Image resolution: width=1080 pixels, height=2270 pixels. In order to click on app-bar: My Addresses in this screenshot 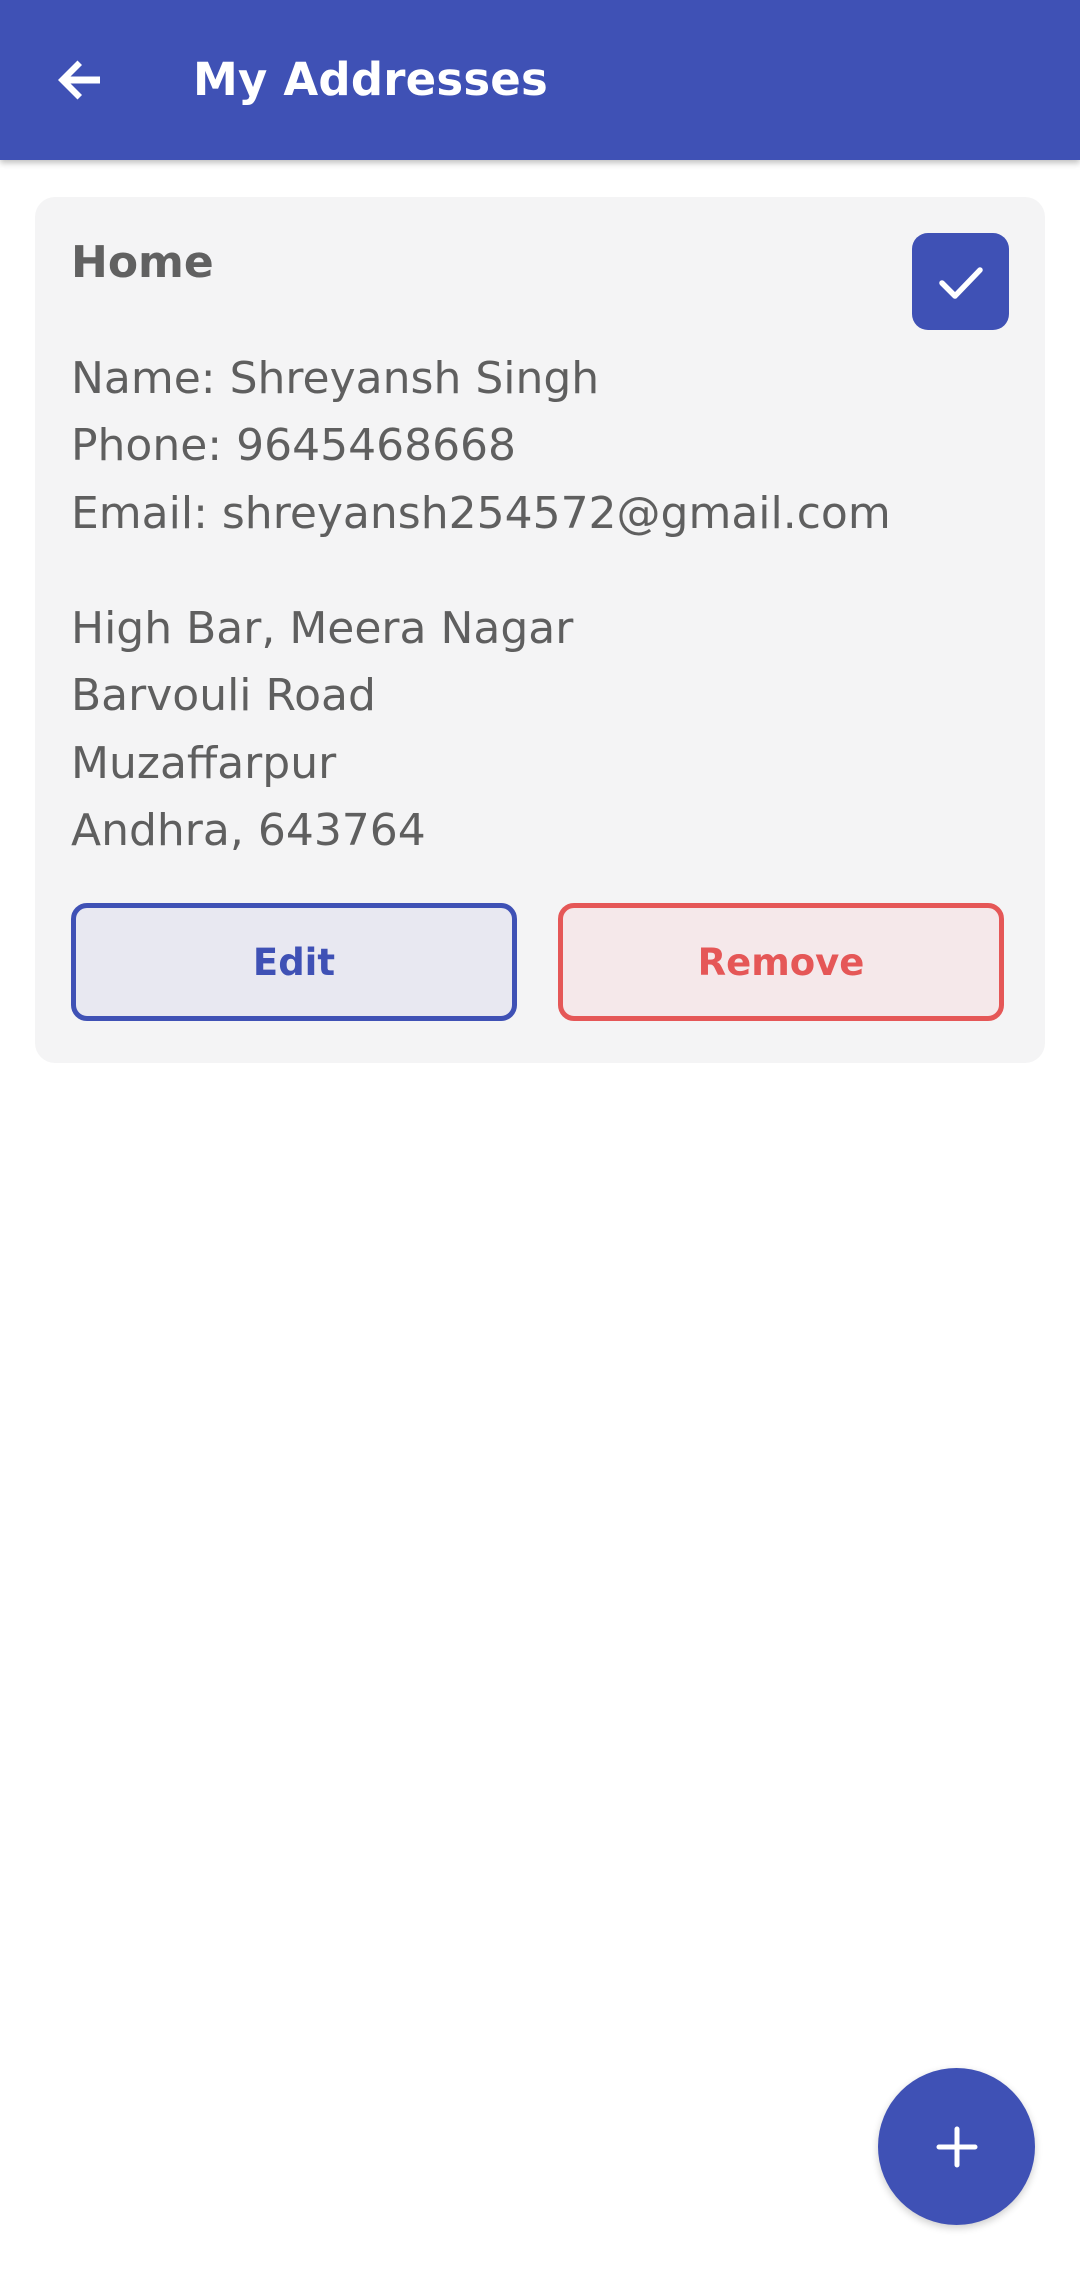, I will do `click(540, 80)`.